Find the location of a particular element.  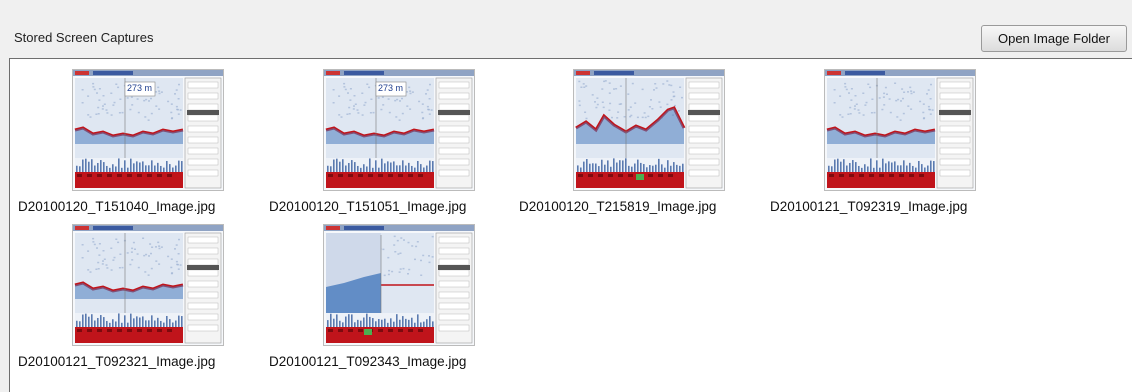

thumbnail-item: D20100121_T092343_Image.jpg is located at coordinates (394, 294).